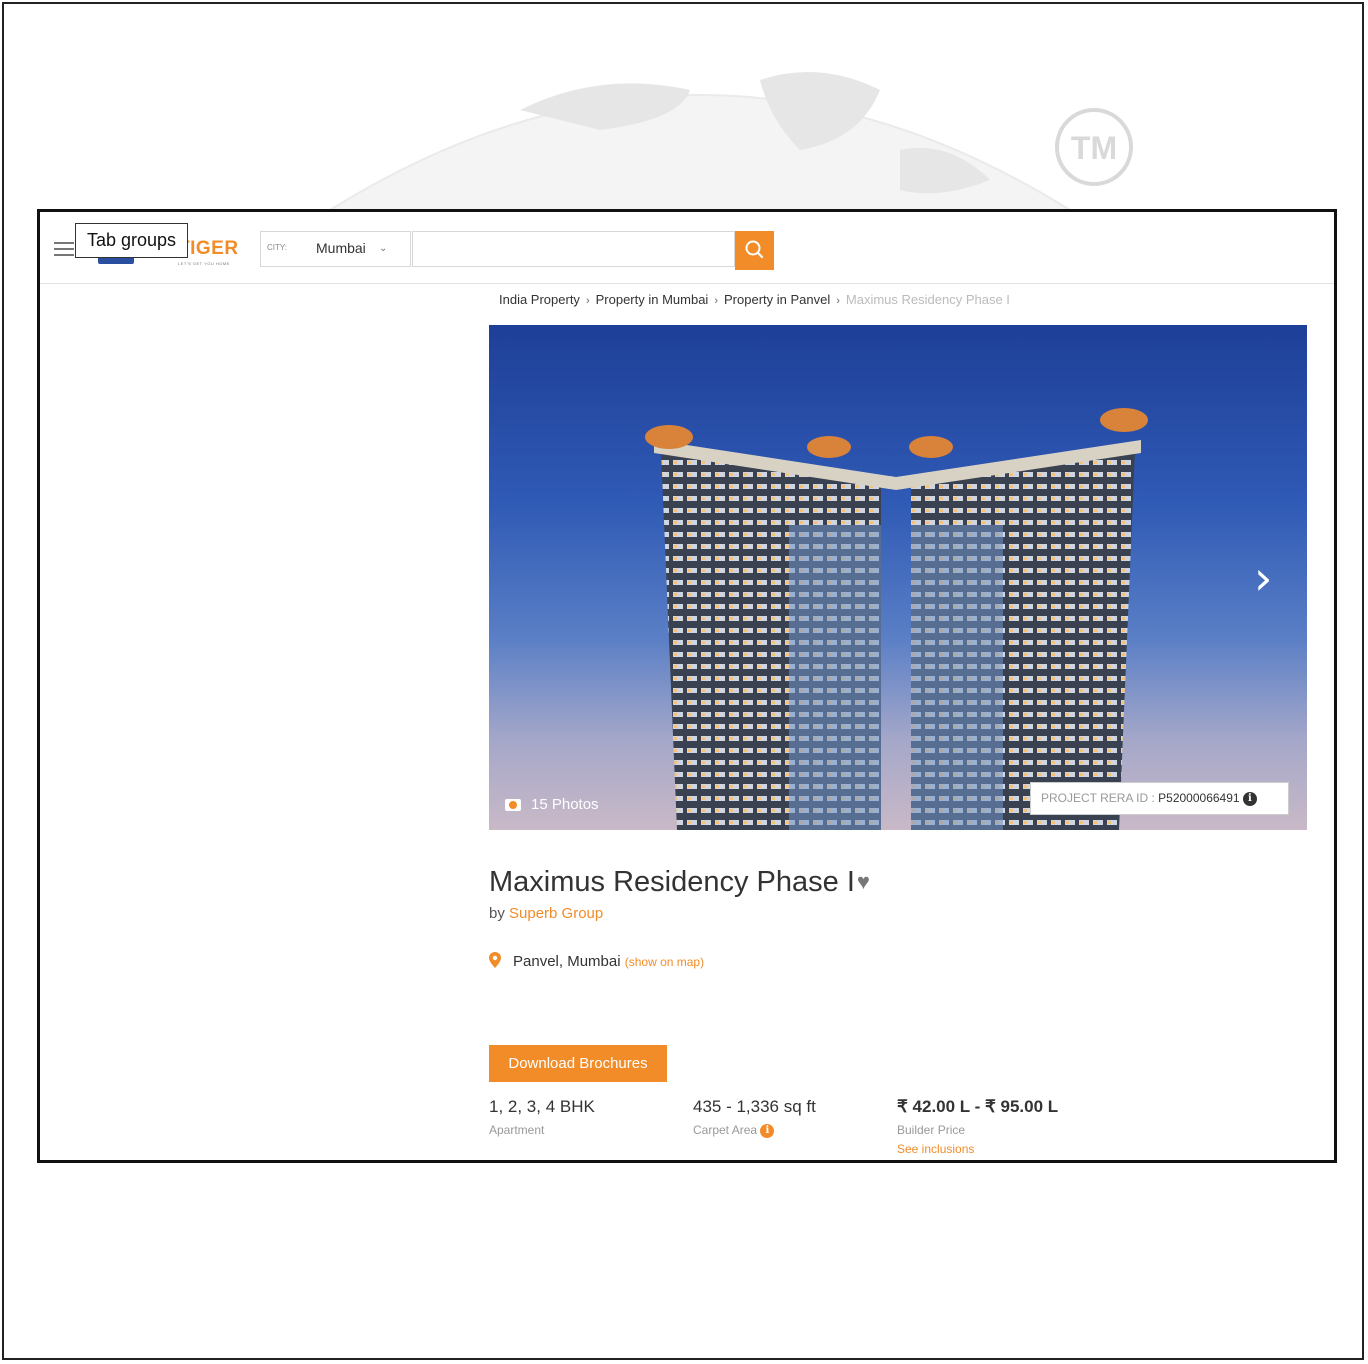 This screenshot has height=1364, width=1368. What do you see at coordinates (931, 1130) in the screenshot?
I see `stat-label: Builder Price` at bounding box center [931, 1130].